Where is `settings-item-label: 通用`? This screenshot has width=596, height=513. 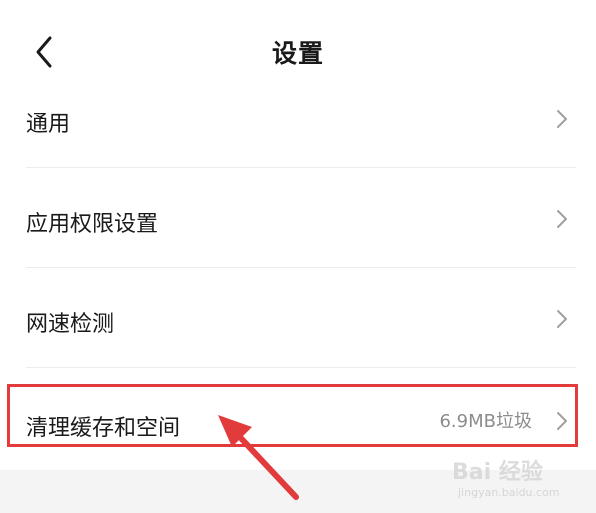 settings-item-label: 通用 is located at coordinates (48, 124).